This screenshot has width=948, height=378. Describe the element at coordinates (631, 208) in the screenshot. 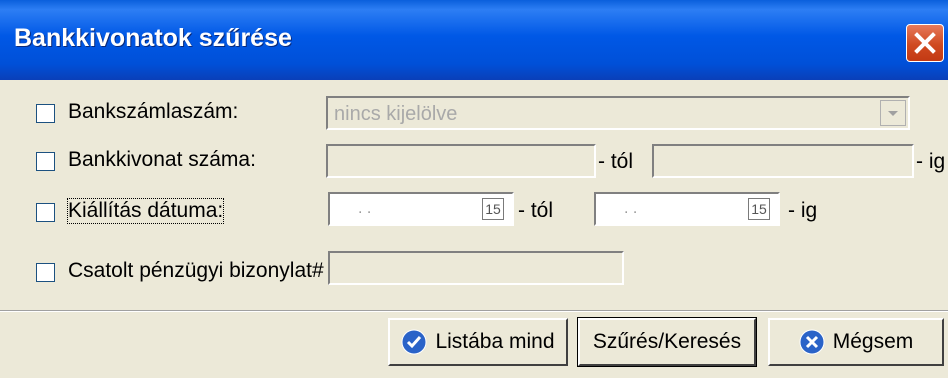

I see `date-to-value: . .` at that location.